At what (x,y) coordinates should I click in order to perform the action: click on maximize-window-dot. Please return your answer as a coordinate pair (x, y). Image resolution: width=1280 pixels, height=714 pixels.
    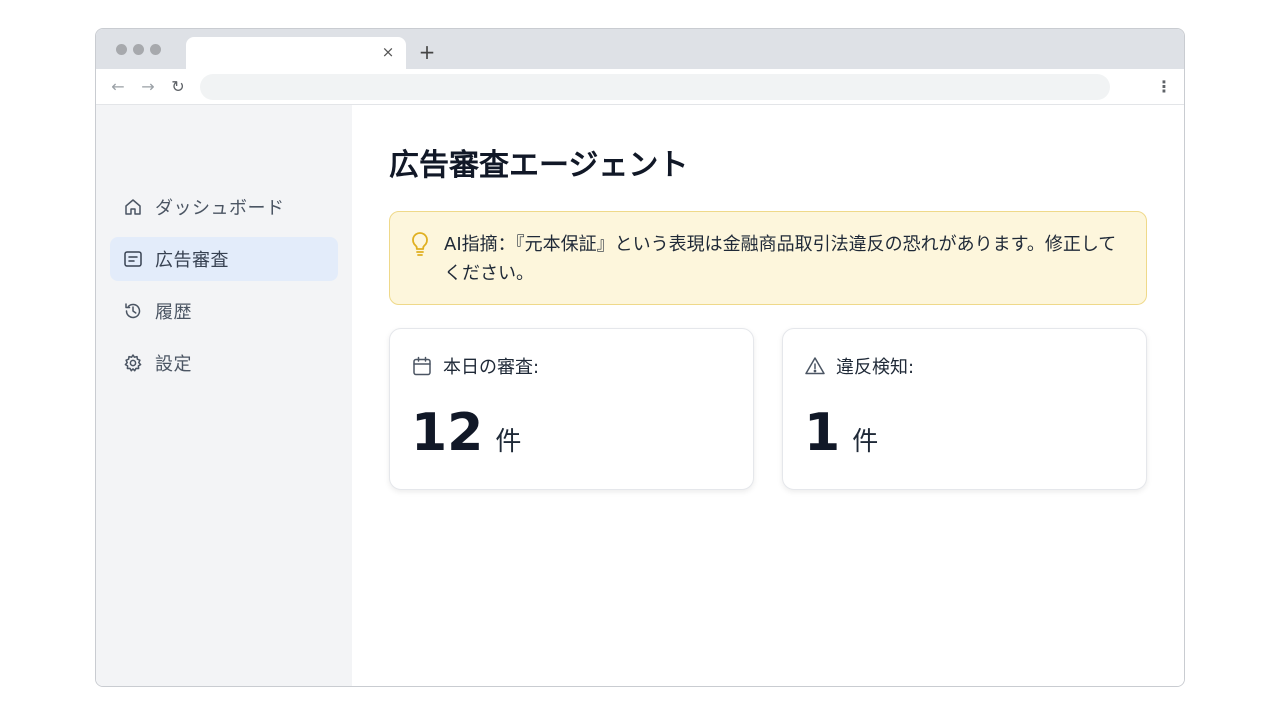
    Looking at the image, I should click on (155, 49).